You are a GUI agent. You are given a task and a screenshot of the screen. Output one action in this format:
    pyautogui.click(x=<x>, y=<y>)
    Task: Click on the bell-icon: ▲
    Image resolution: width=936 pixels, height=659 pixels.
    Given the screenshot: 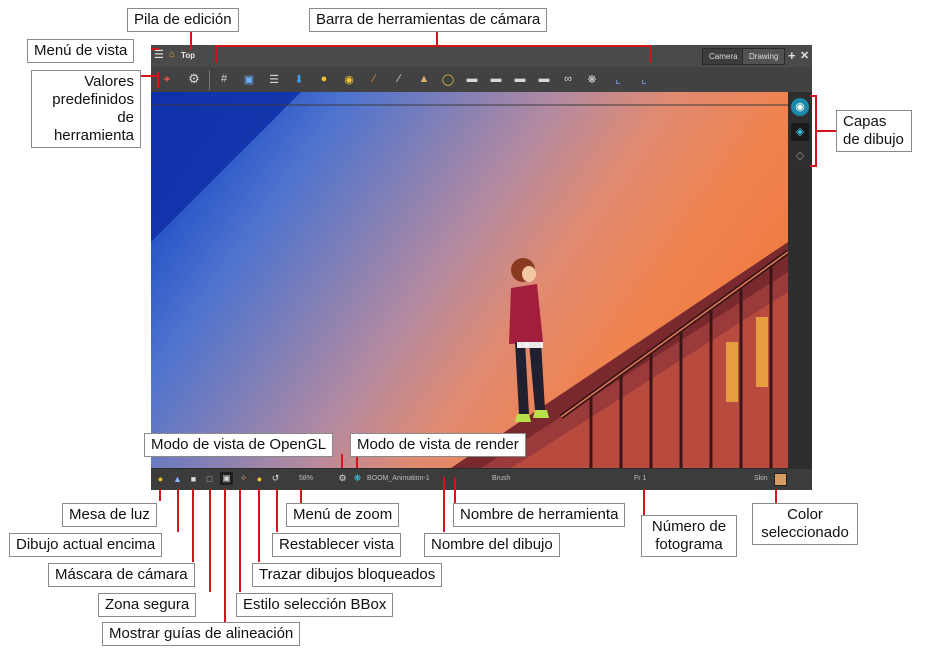 What is the action you would take?
    pyautogui.click(x=424, y=79)
    